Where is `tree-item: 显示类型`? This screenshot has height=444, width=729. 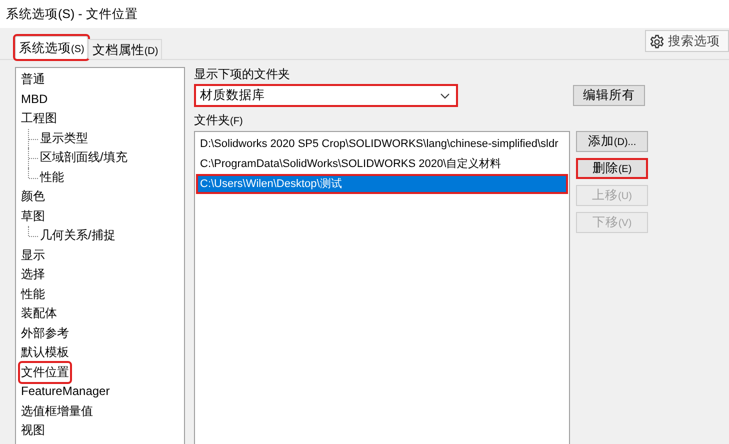 tree-item: 显示类型 is located at coordinates (64, 138).